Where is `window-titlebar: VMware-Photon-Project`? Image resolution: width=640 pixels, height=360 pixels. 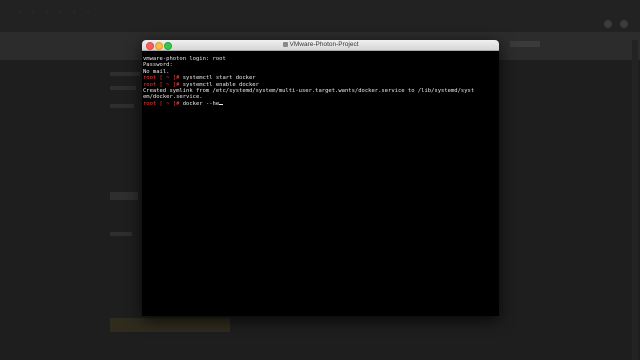
window-titlebar: VMware-Photon-Project is located at coordinates (320, 45).